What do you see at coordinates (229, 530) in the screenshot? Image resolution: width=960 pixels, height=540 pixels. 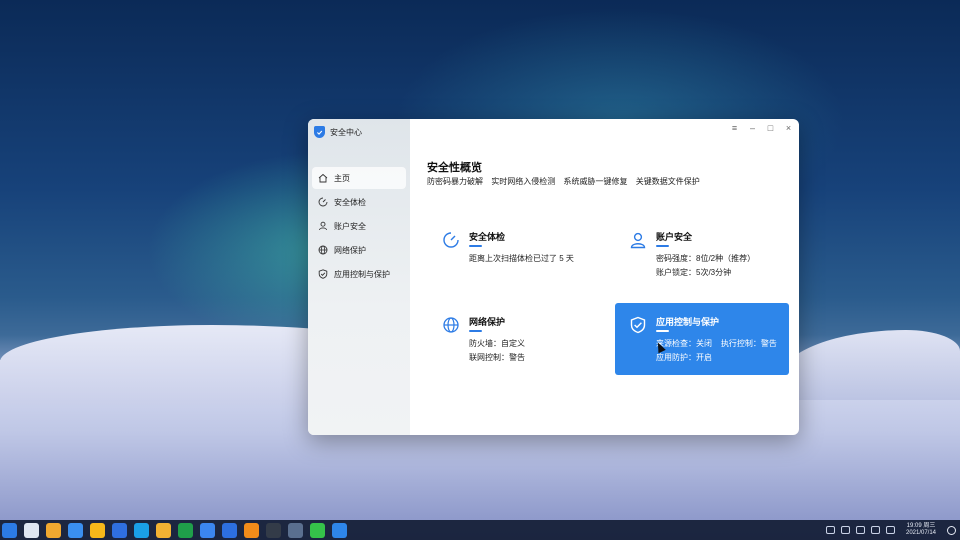 I see `wps-icon` at bounding box center [229, 530].